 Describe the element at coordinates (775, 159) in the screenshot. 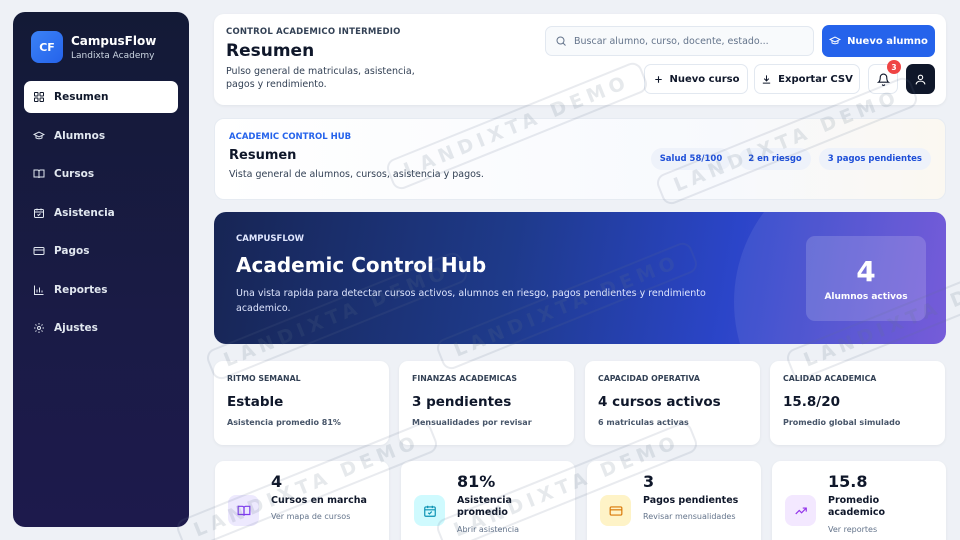

I see `status-pill-risk: 2 en riesgo` at that location.